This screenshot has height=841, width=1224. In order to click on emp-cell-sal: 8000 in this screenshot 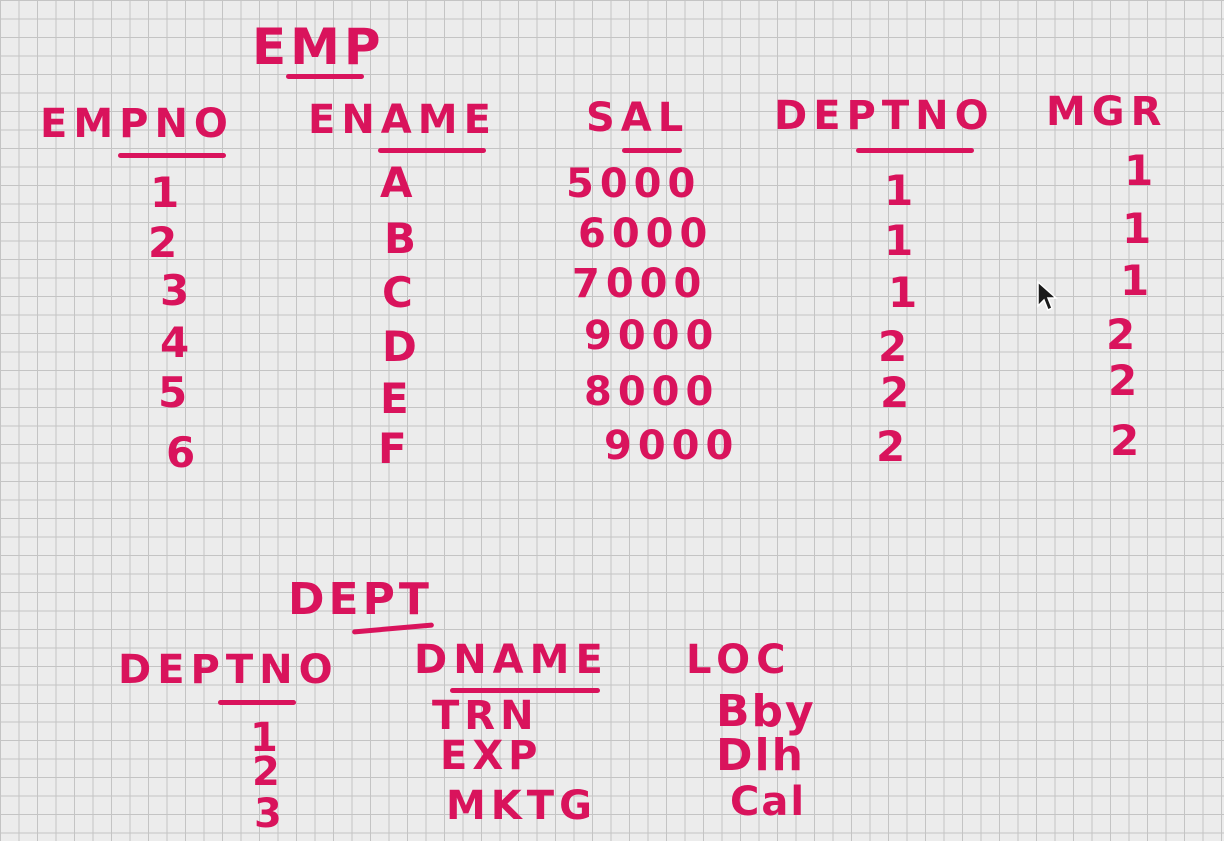, I will do `click(652, 392)`.